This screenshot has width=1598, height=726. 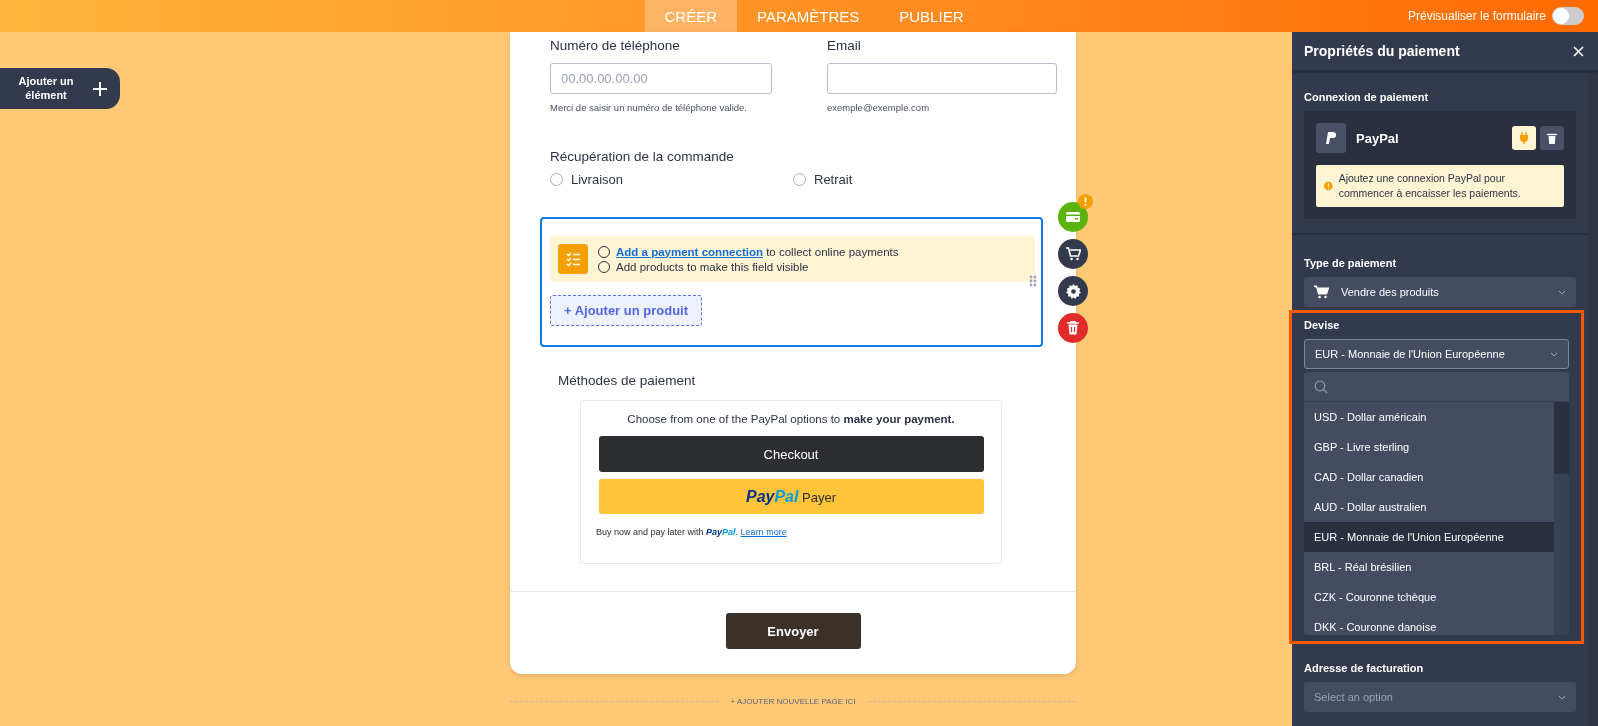 I want to click on paypal-logo-icon, so click(x=1331, y=138).